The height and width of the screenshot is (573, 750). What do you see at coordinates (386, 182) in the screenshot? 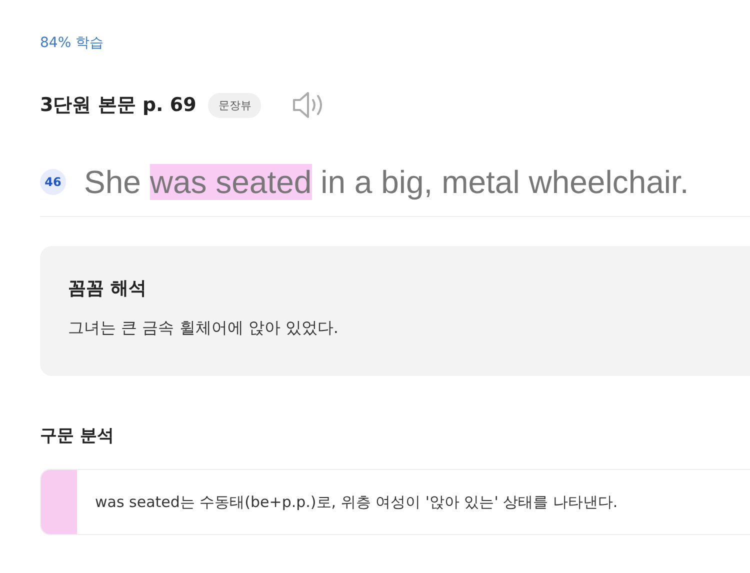
I see `sentence-text: She was seated in a big, metal wheelchair.` at bounding box center [386, 182].